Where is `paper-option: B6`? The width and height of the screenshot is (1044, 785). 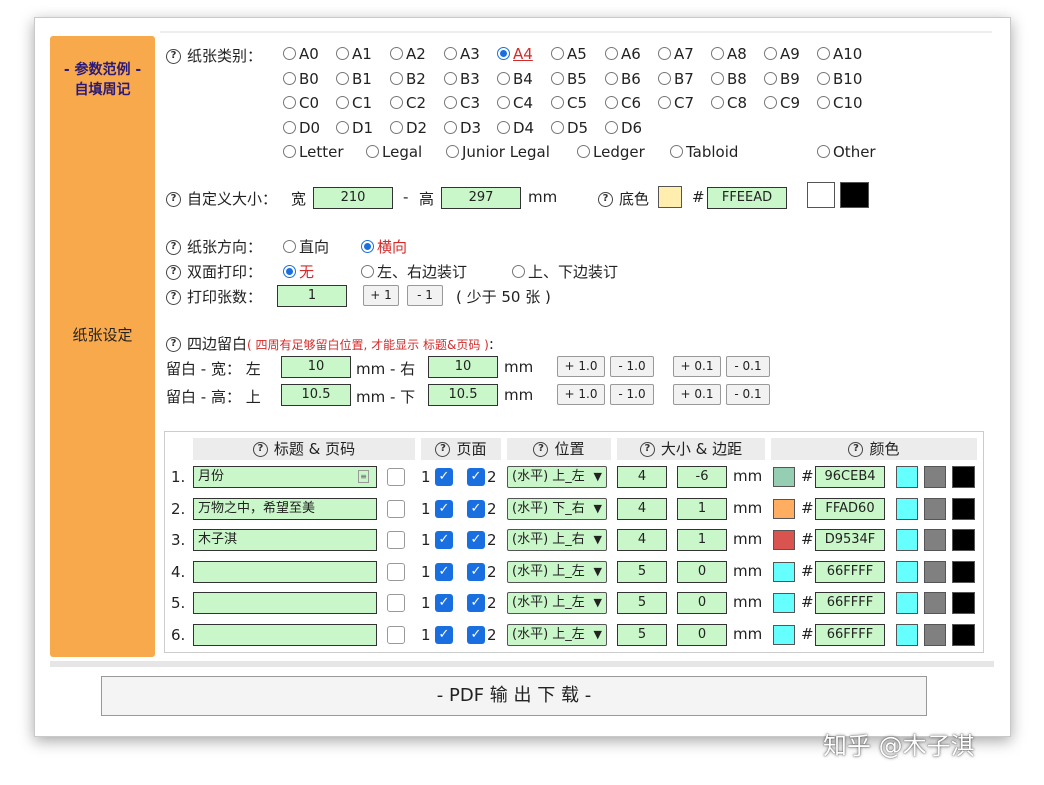
paper-option: B6 is located at coordinates (623, 79).